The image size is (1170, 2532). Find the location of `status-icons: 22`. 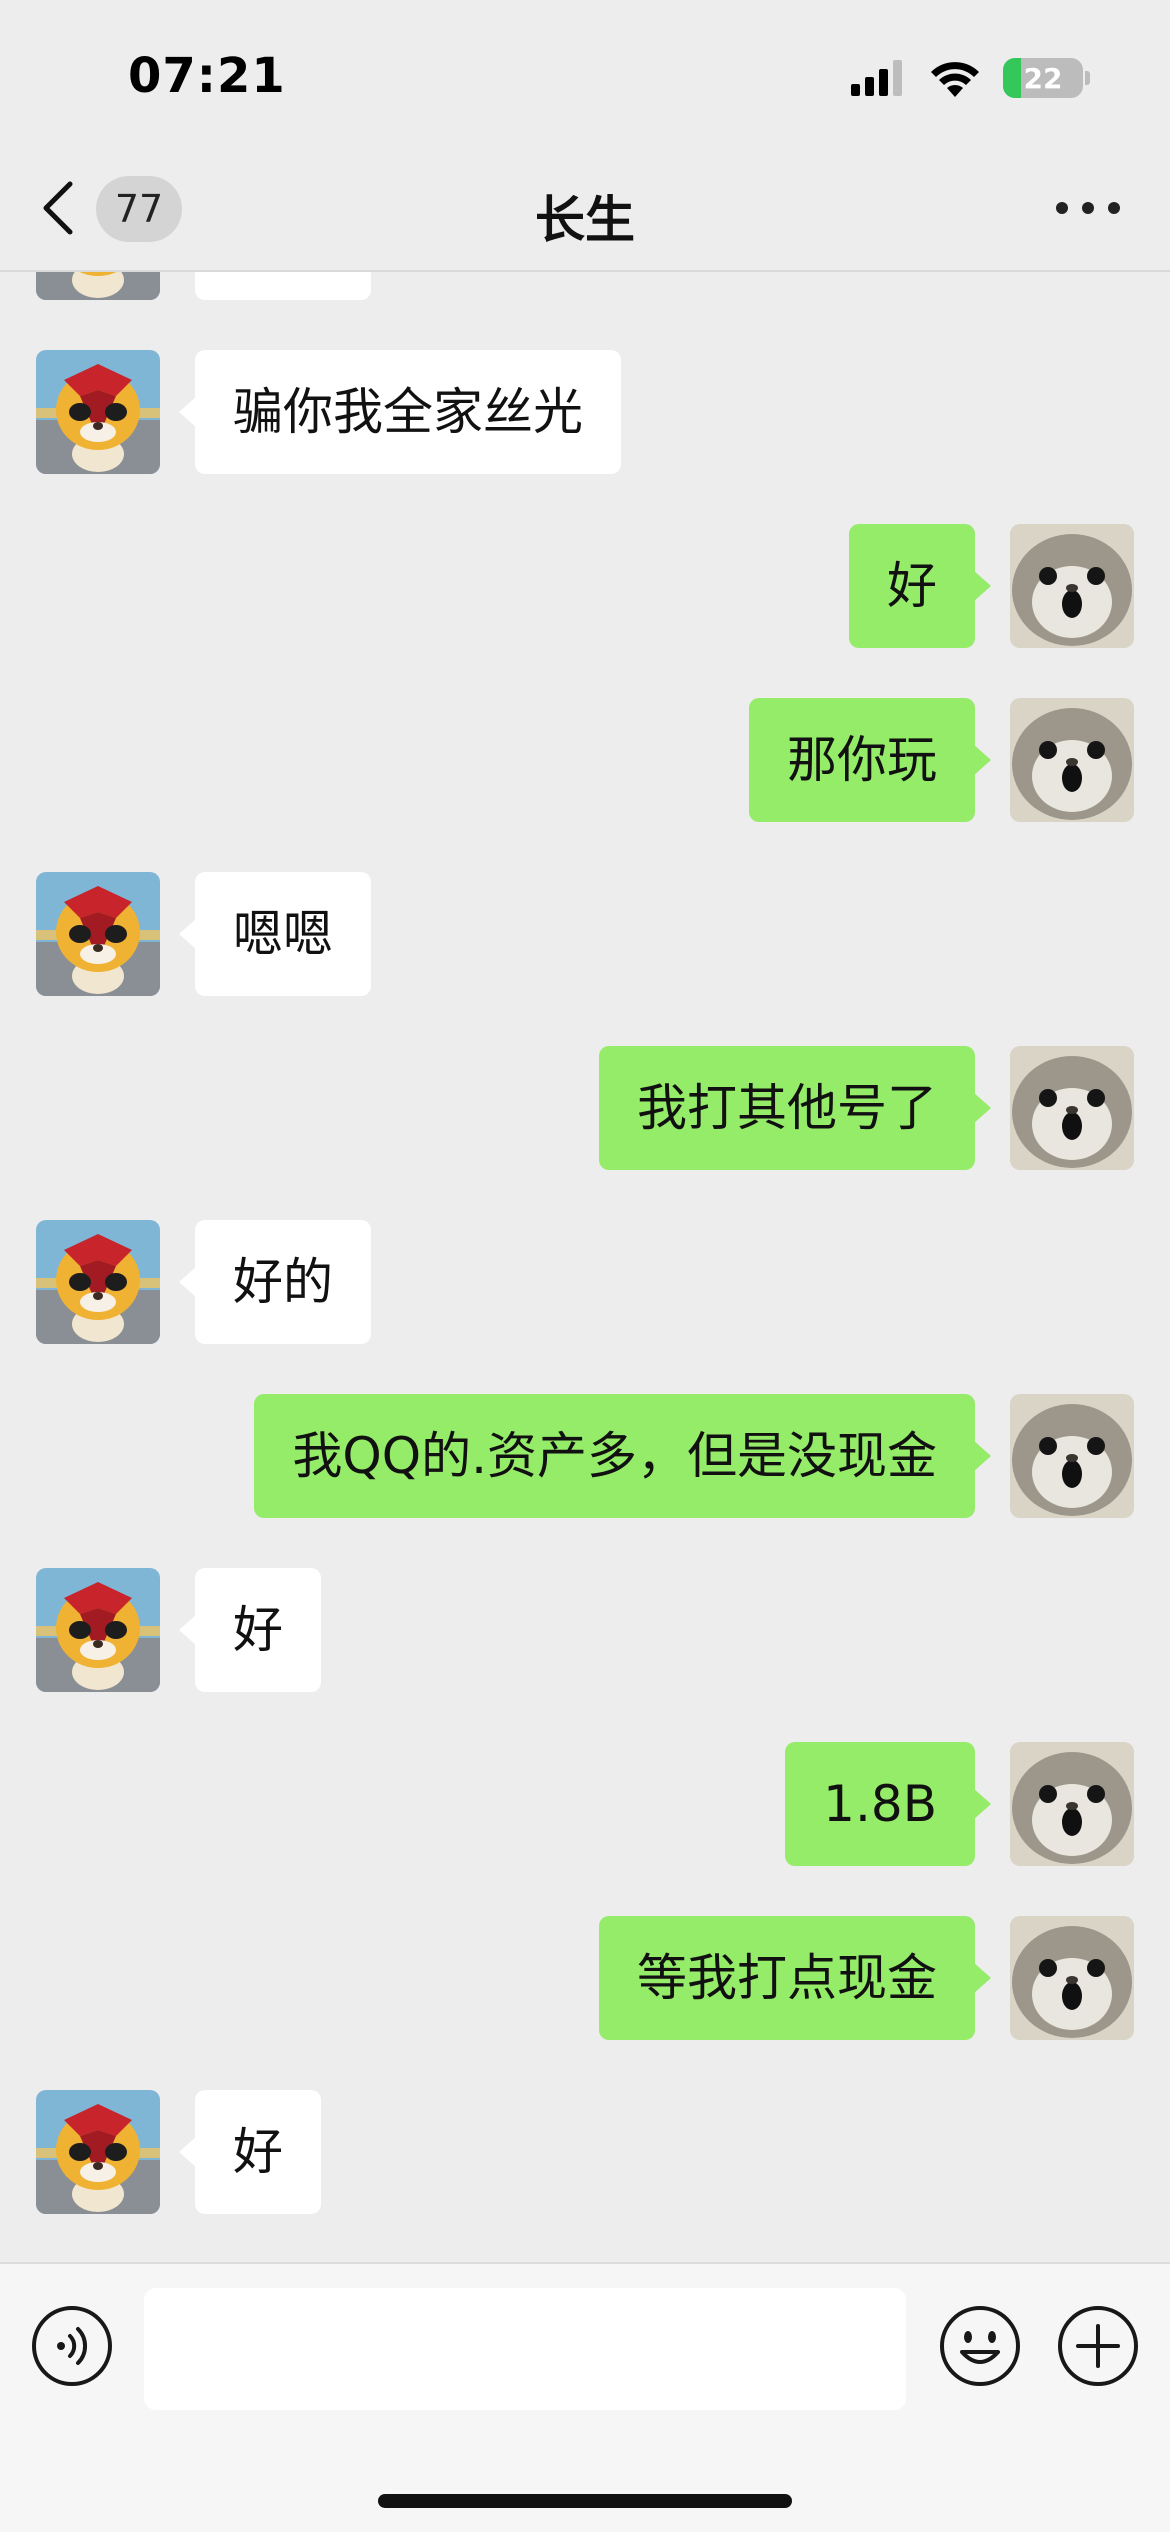

status-icons: 22 is located at coordinates (970, 78).